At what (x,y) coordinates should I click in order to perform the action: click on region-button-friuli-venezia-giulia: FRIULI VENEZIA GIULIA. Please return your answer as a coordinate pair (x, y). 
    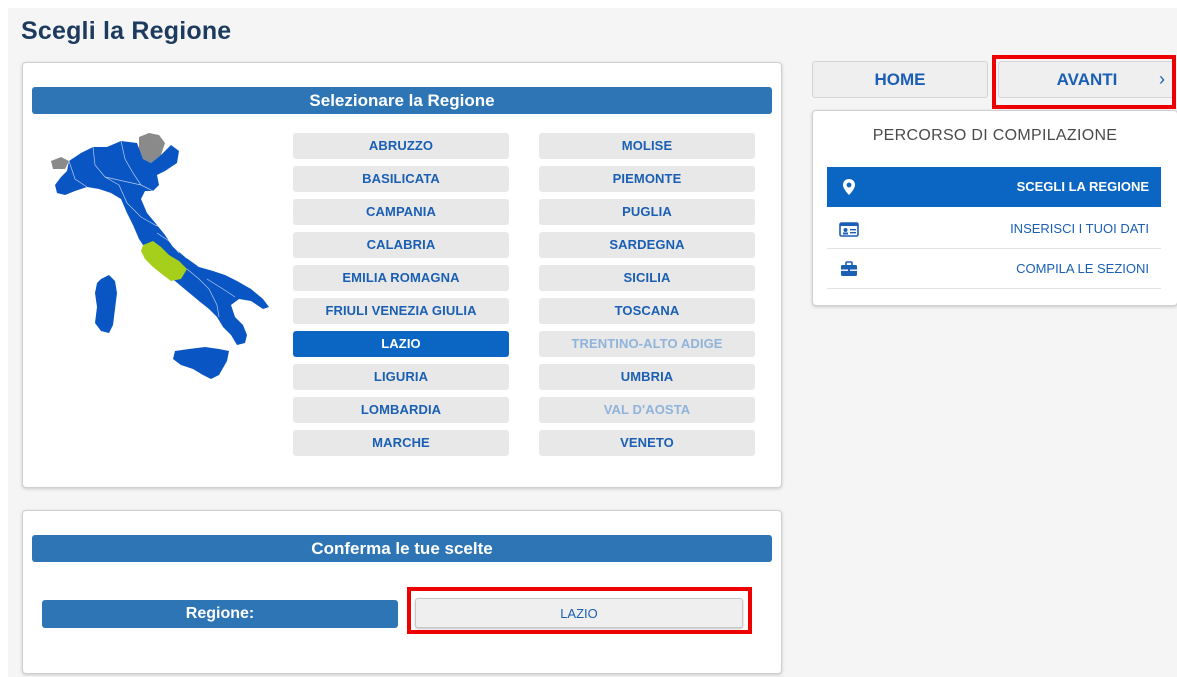
    Looking at the image, I should click on (401, 311).